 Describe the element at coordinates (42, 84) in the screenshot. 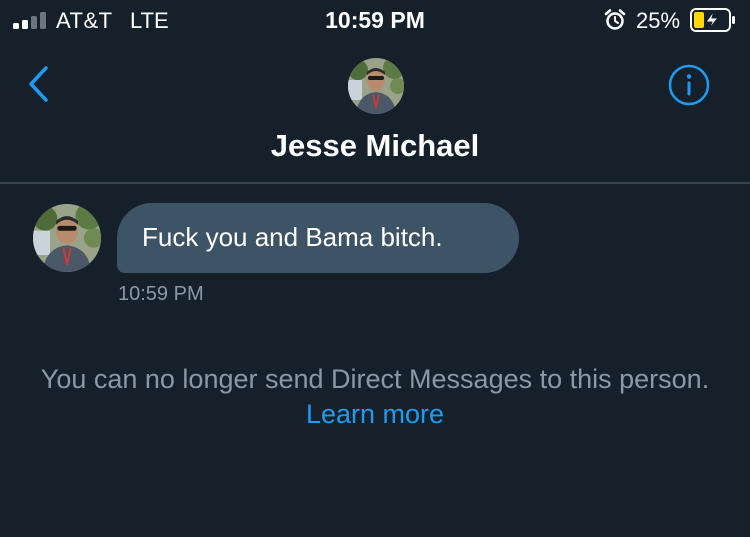

I see `back-button` at that location.